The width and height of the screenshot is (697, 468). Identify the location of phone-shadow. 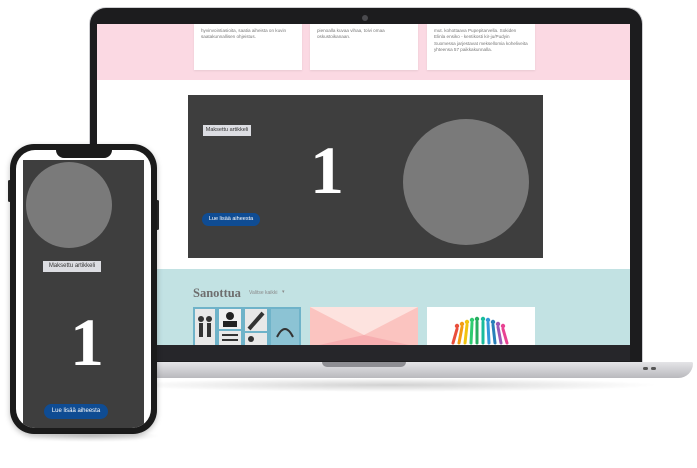
(90, 436).